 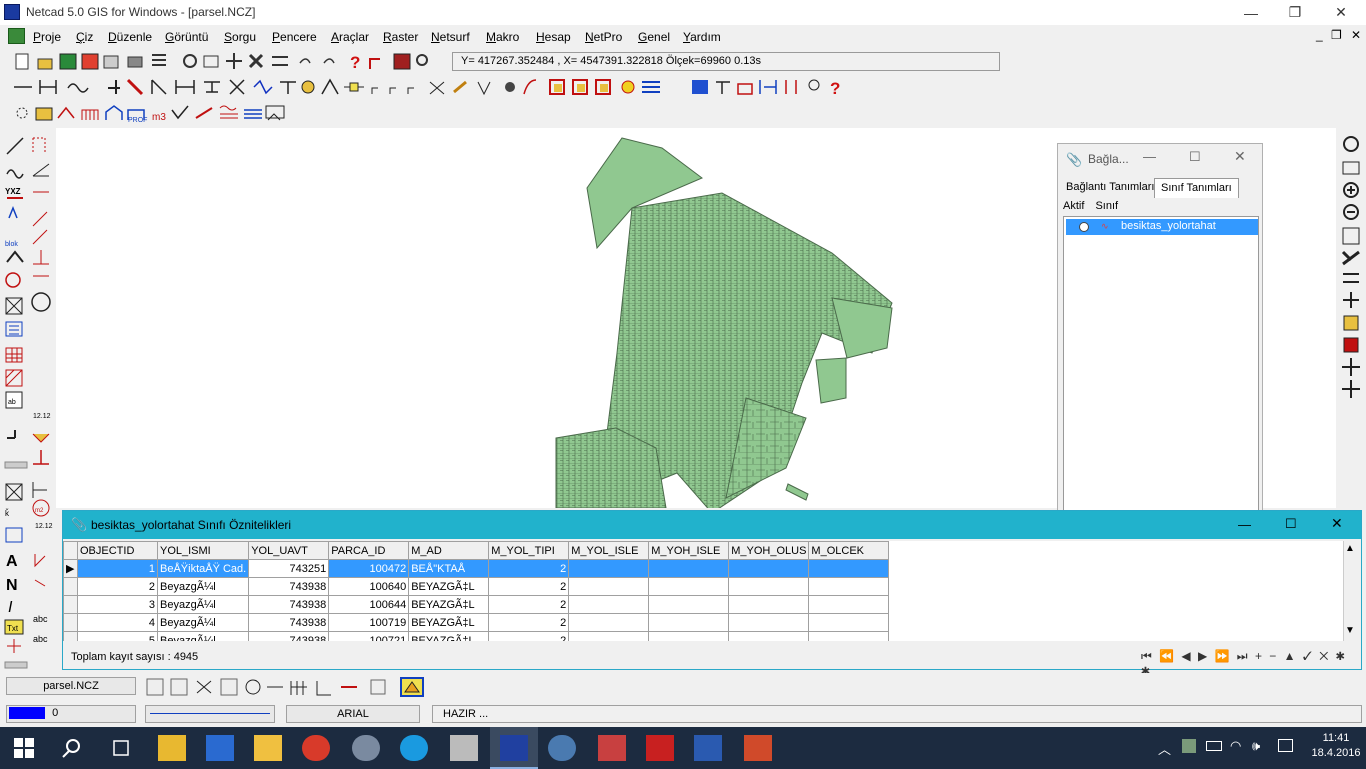 What do you see at coordinates (366, 748) in the screenshot?
I see `globe-app-icon` at bounding box center [366, 748].